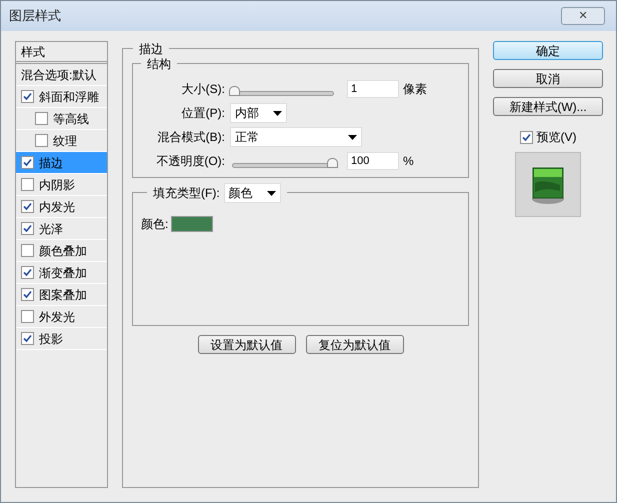 This screenshot has height=503, width=617. I want to click on field-label: 位置(P):, so click(202, 113).